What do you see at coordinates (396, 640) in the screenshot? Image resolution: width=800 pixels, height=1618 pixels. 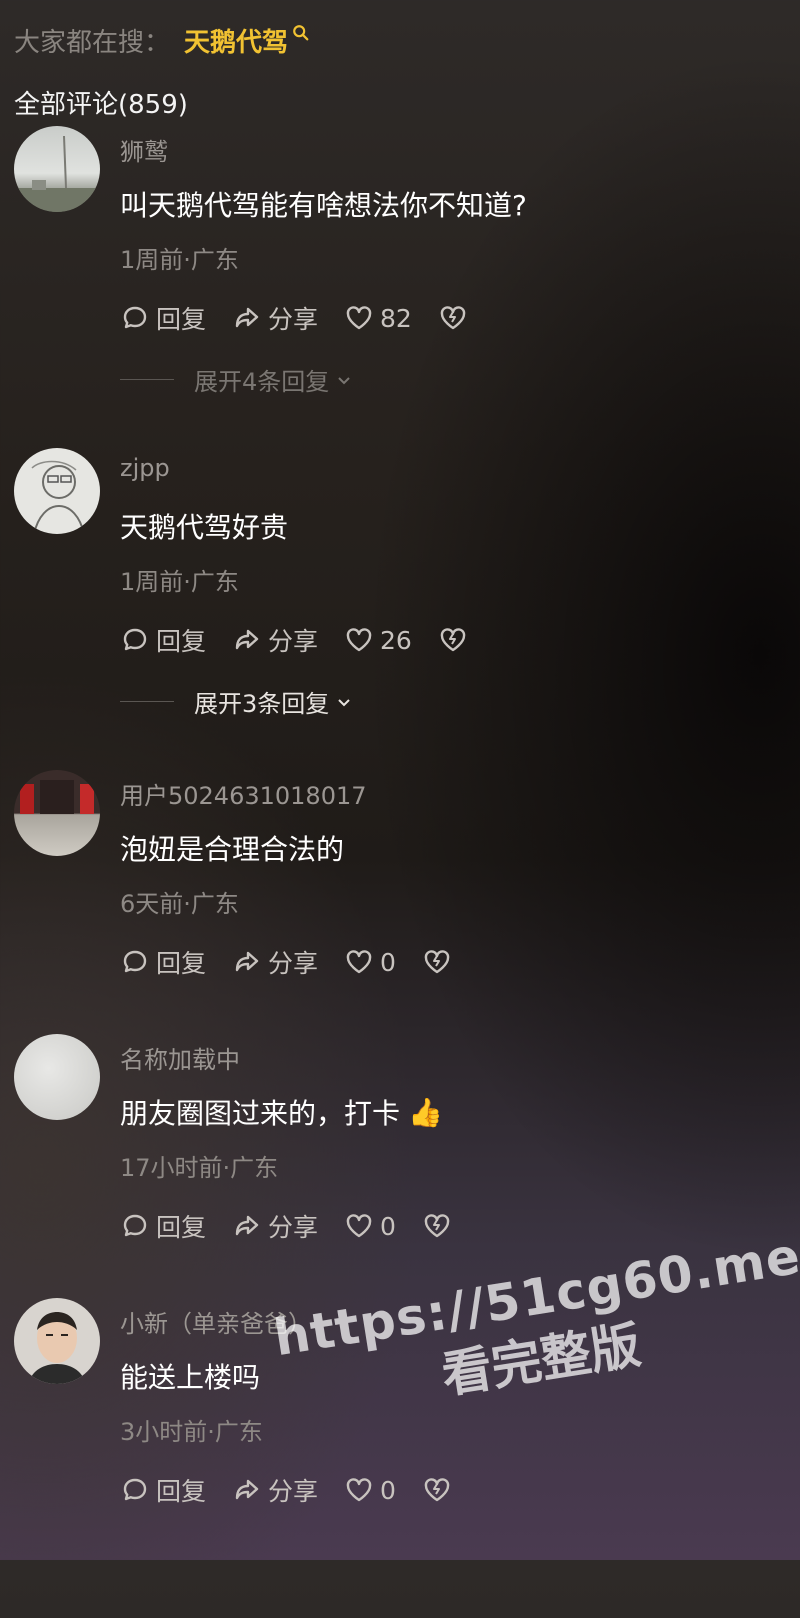 I see `like-count: 26` at bounding box center [396, 640].